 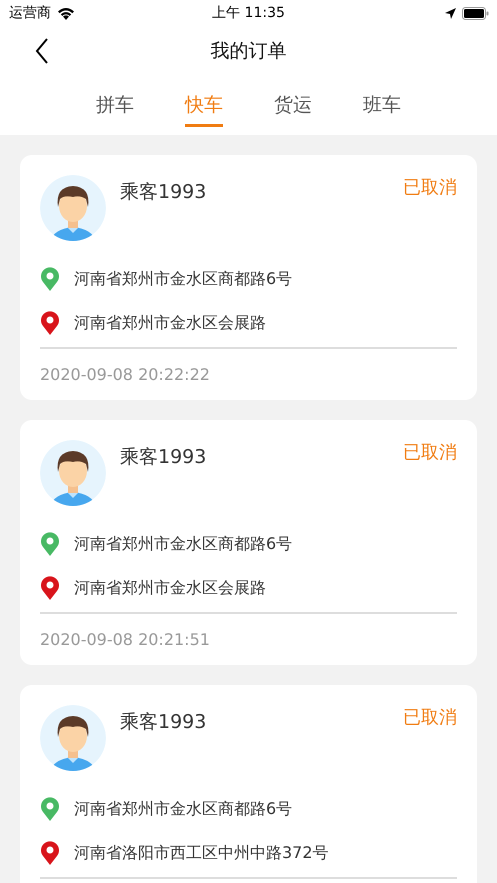 I want to click on tab: 班车, so click(x=382, y=105).